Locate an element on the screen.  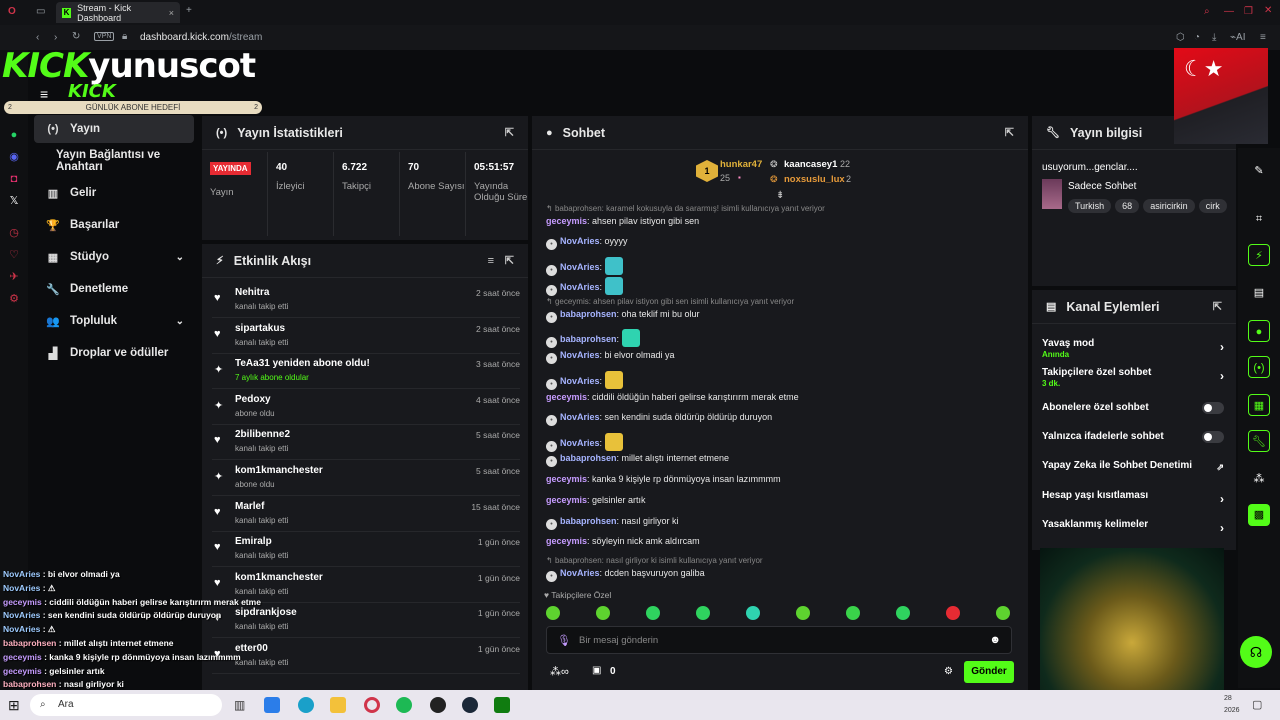
nav-yayin: (•) Yayın is located at coordinates (114, 129).